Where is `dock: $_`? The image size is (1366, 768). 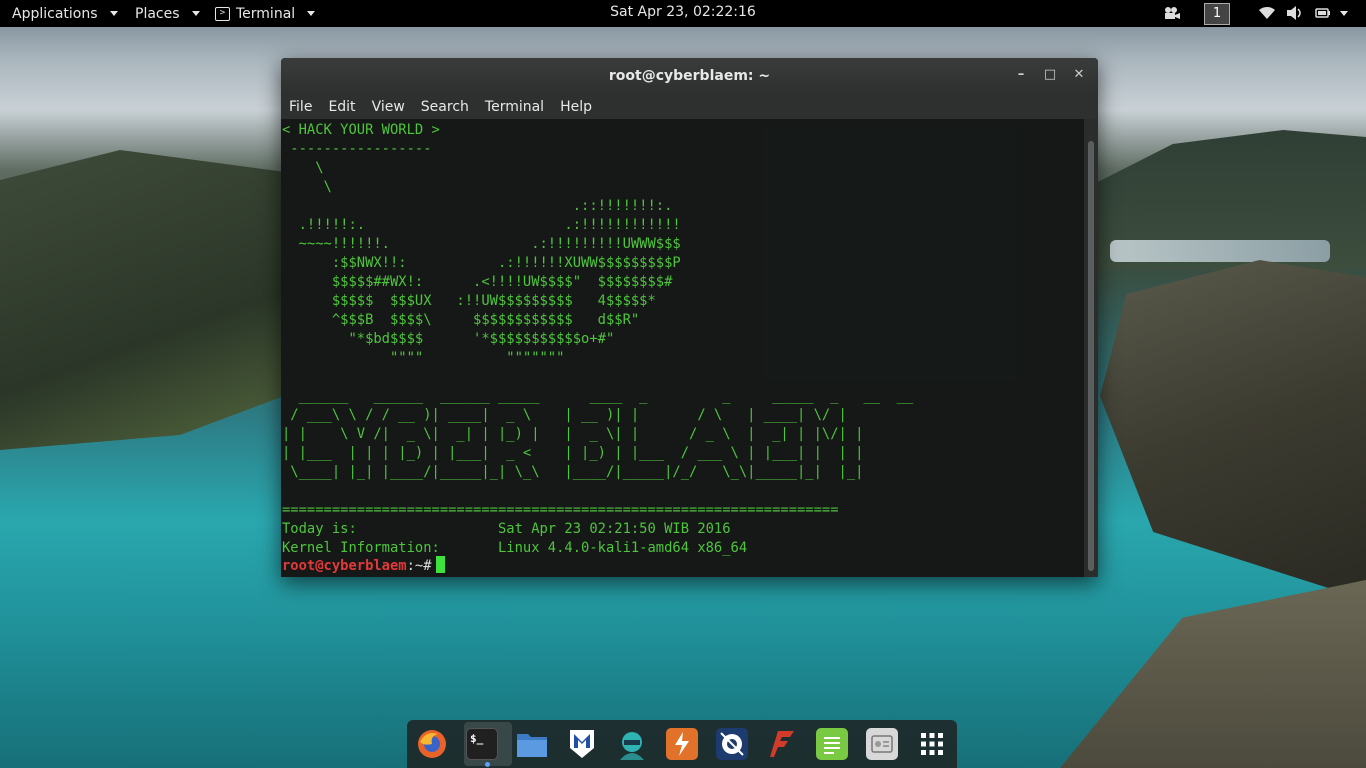
dock: $_ is located at coordinates (682, 744).